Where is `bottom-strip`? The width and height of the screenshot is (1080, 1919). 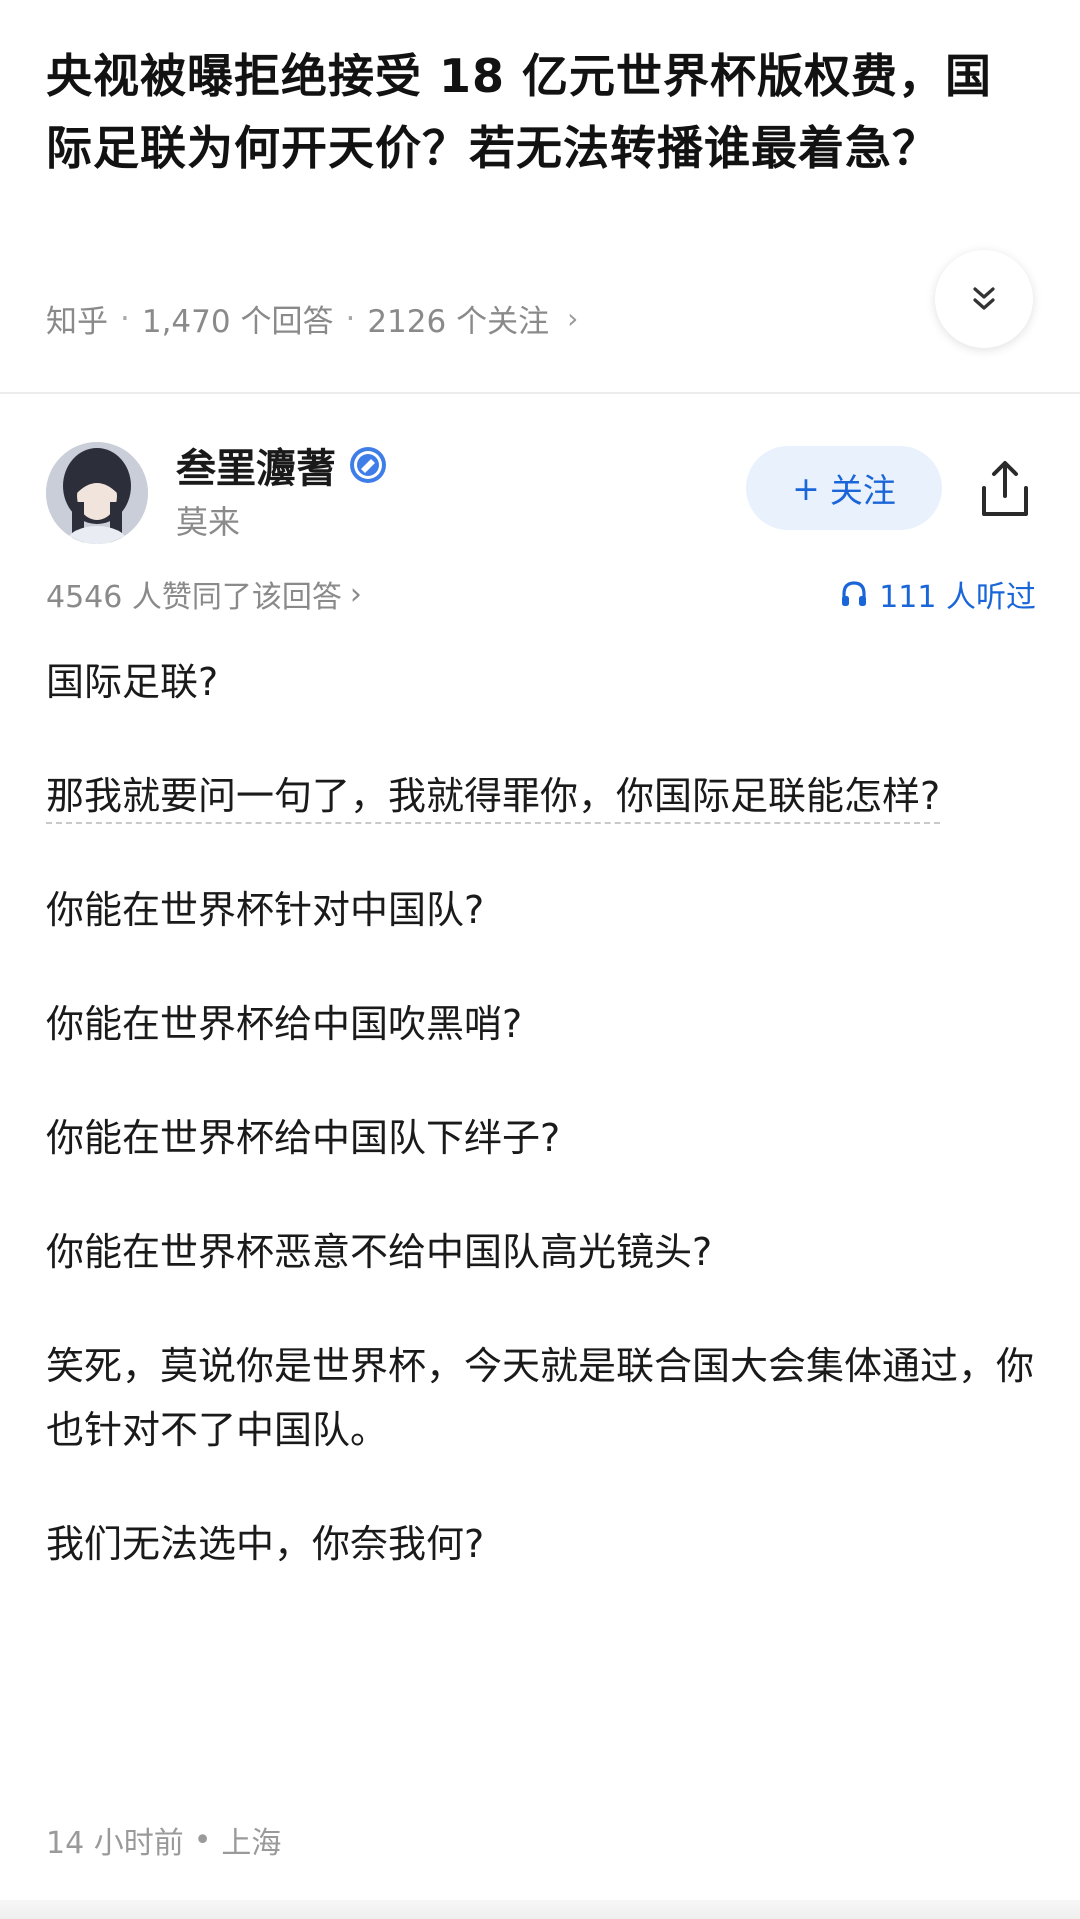
bottom-strip is located at coordinates (540, 1909).